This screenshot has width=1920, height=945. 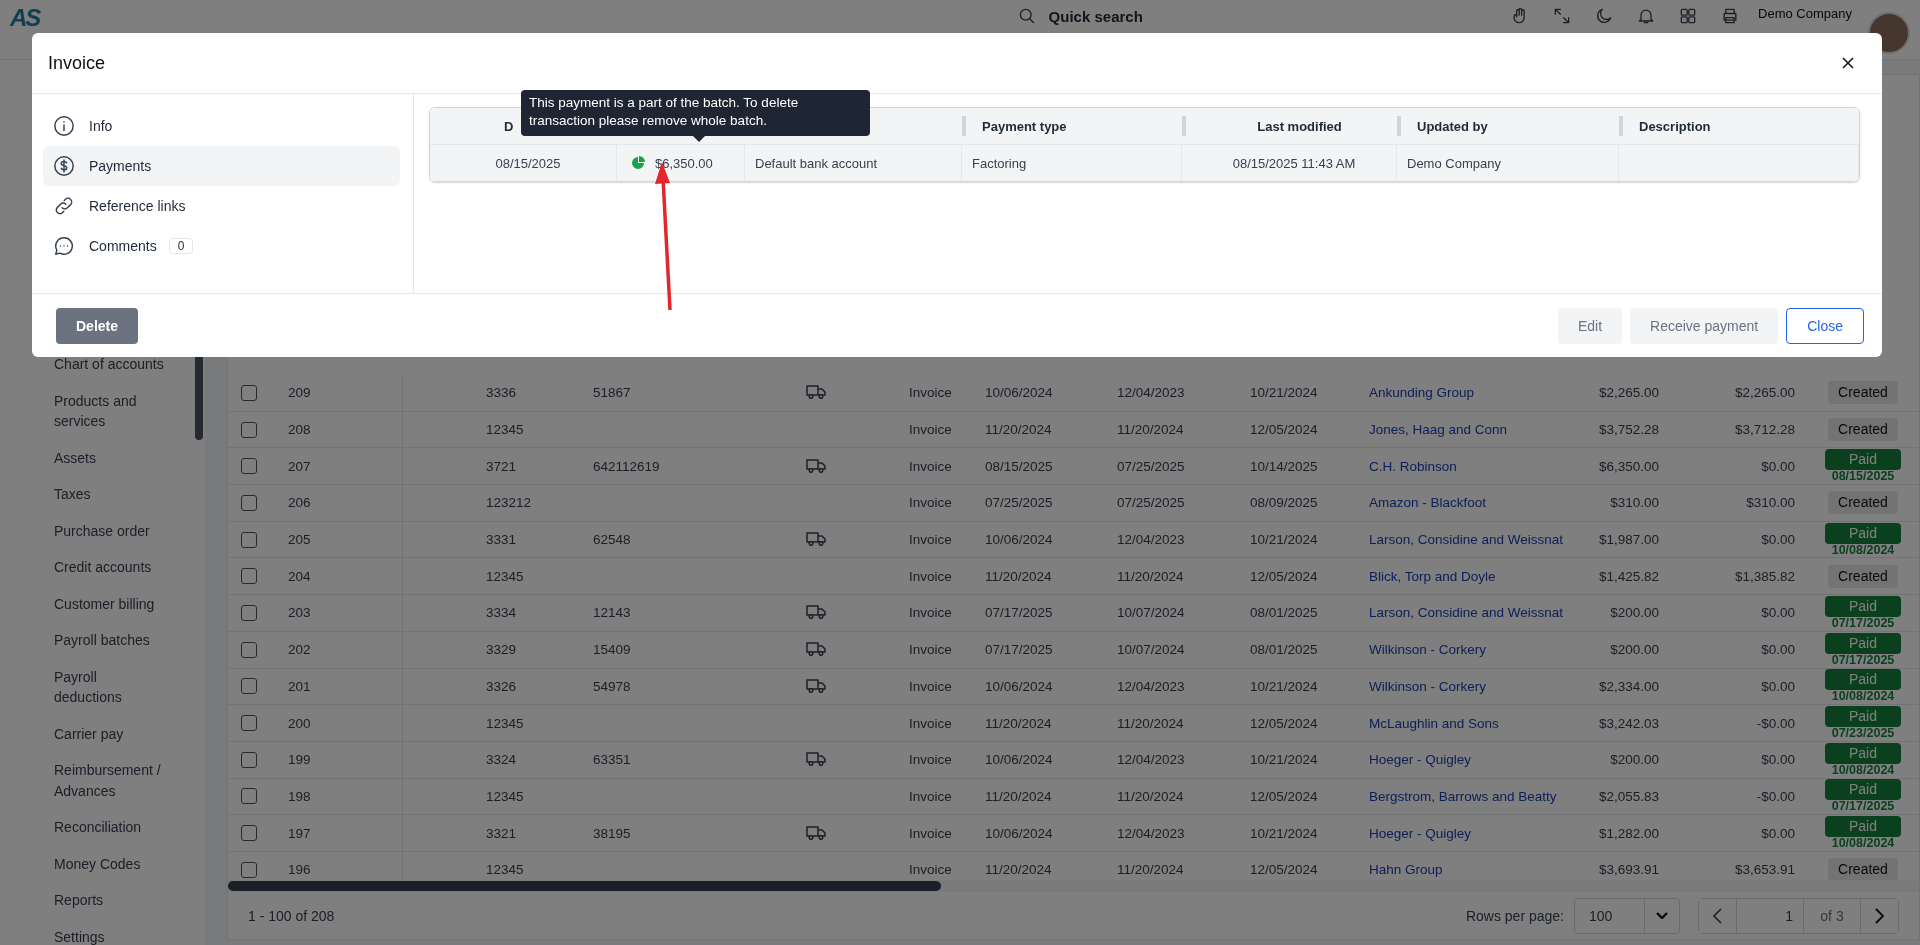 What do you see at coordinates (1805, 13) in the screenshot?
I see `company-name: Demo Company` at bounding box center [1805, 13].